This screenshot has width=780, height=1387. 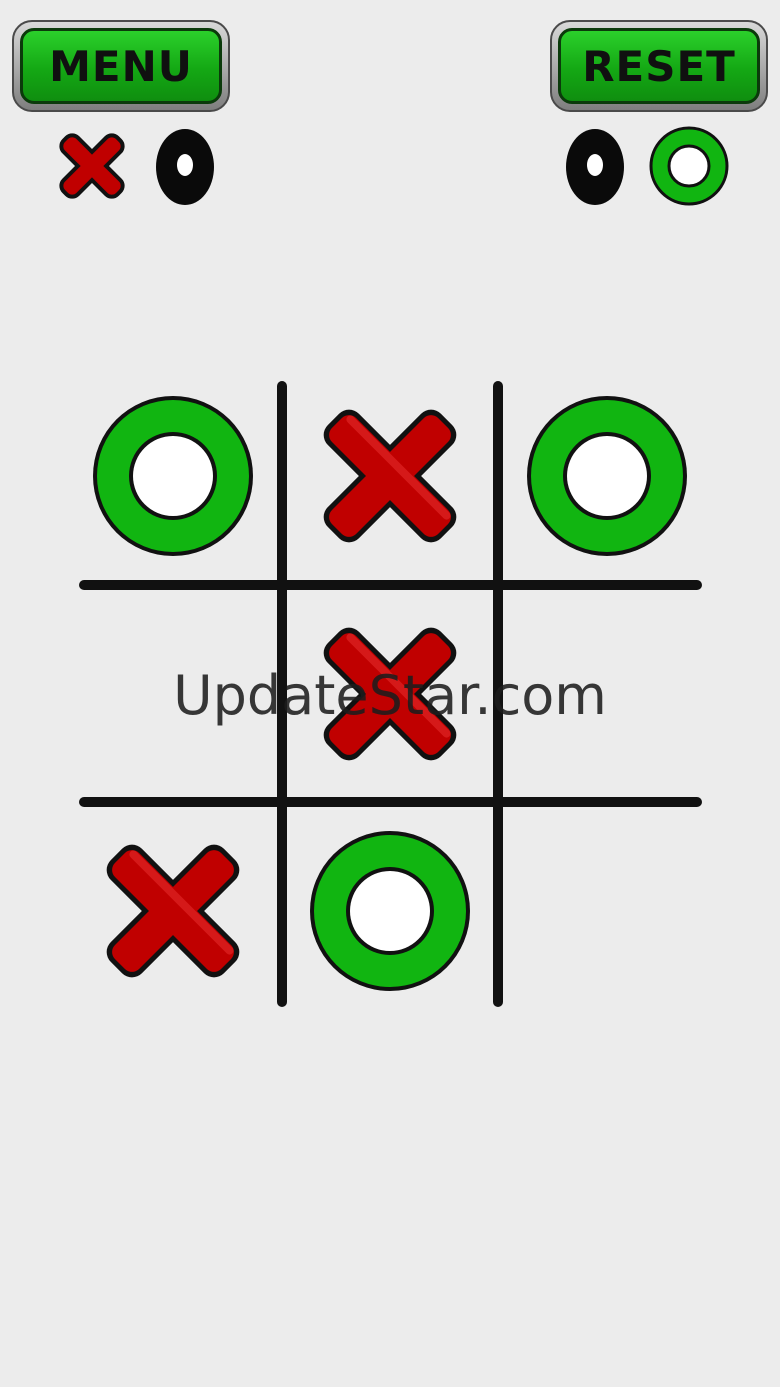 What do you see at coordinates (173, 911) in the screenshot?
I see `board-cell-r3-c1` at bounding box center [173, 911].